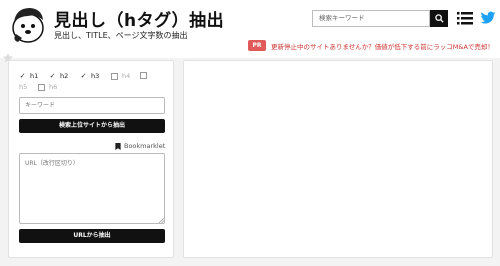  I want to click on search-icon, so click(439, 18).